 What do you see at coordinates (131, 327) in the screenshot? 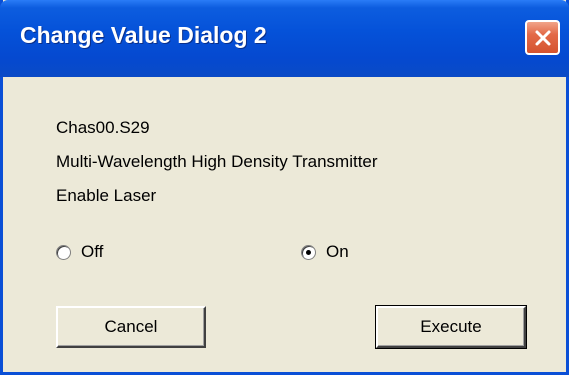
I see `cancel-button: Cancel` at bounding box center [131, 327].